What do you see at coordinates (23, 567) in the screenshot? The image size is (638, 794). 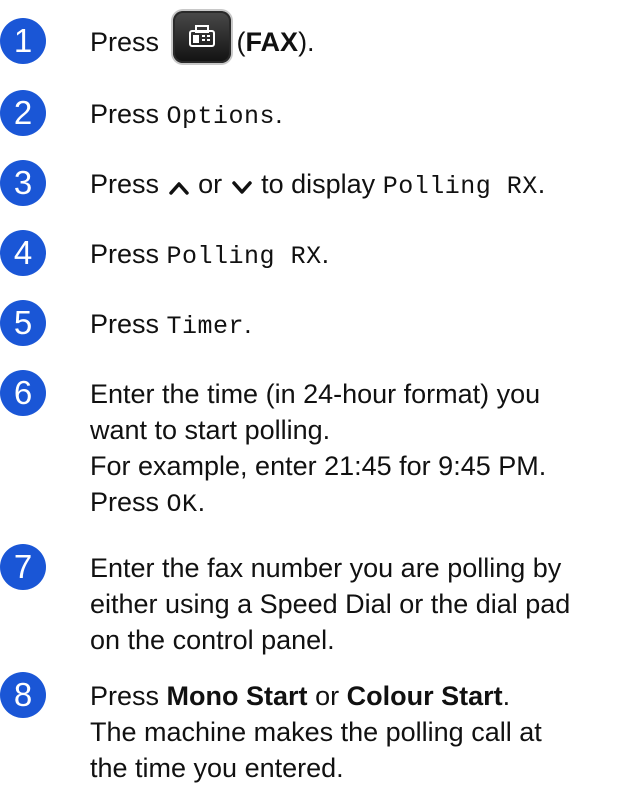 I see `step-number-badge: 7` at bounding box center [23, 567].